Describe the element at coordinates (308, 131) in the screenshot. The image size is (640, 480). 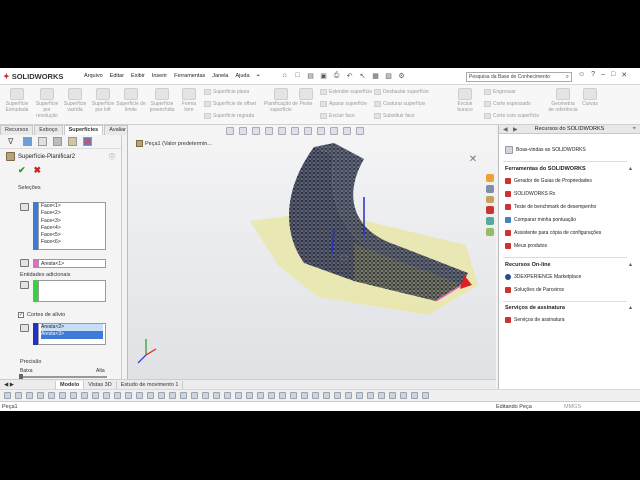
I see `display-style-icon` at that location.